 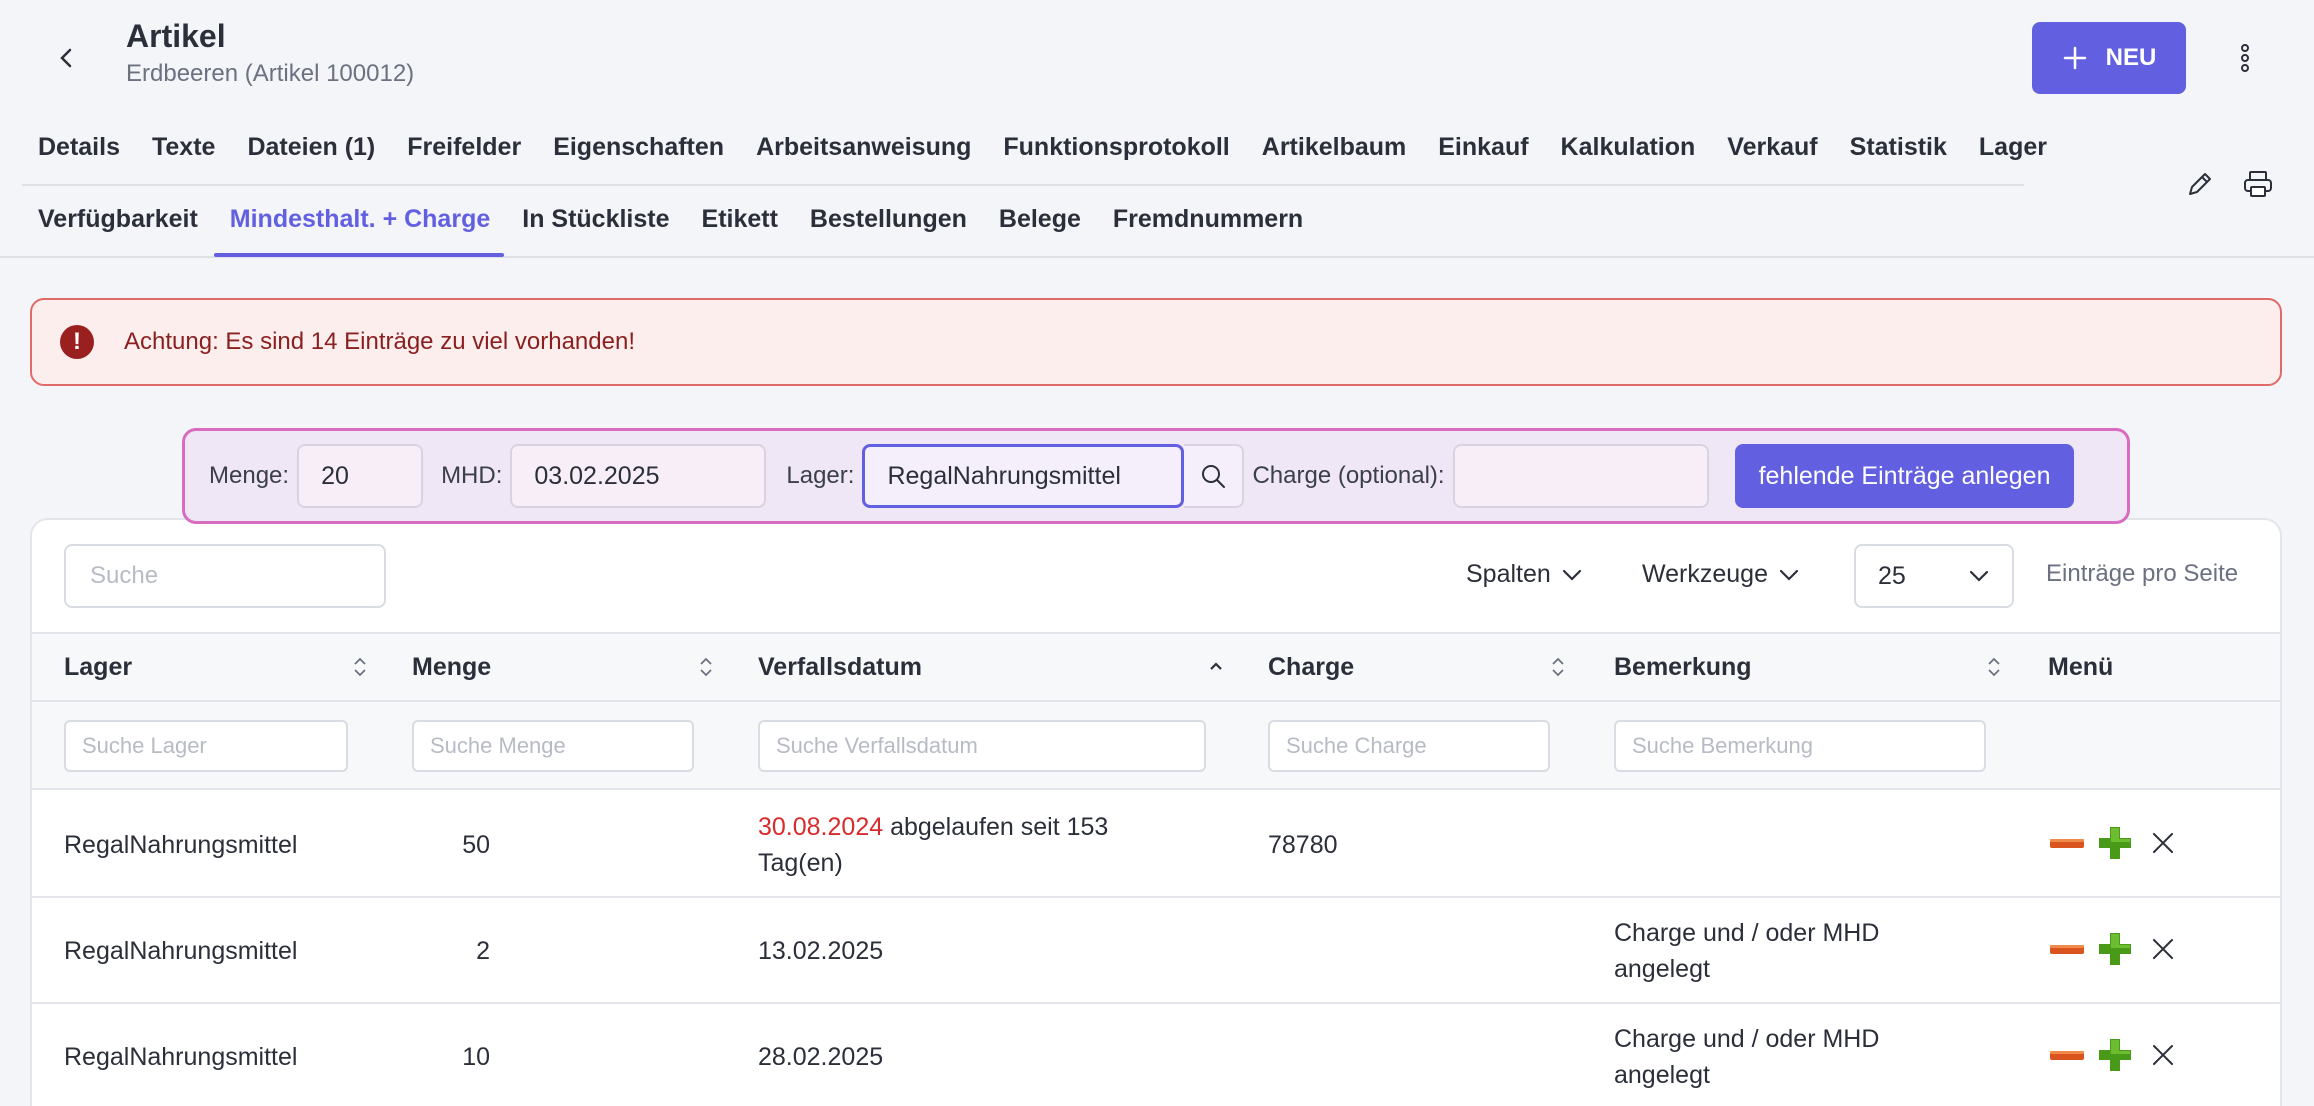 What do you see at coordinates (2142, 573) in the screenshot?
I see `per-page-label: Einträge pro Seite` at bounding box center [2142, 573].